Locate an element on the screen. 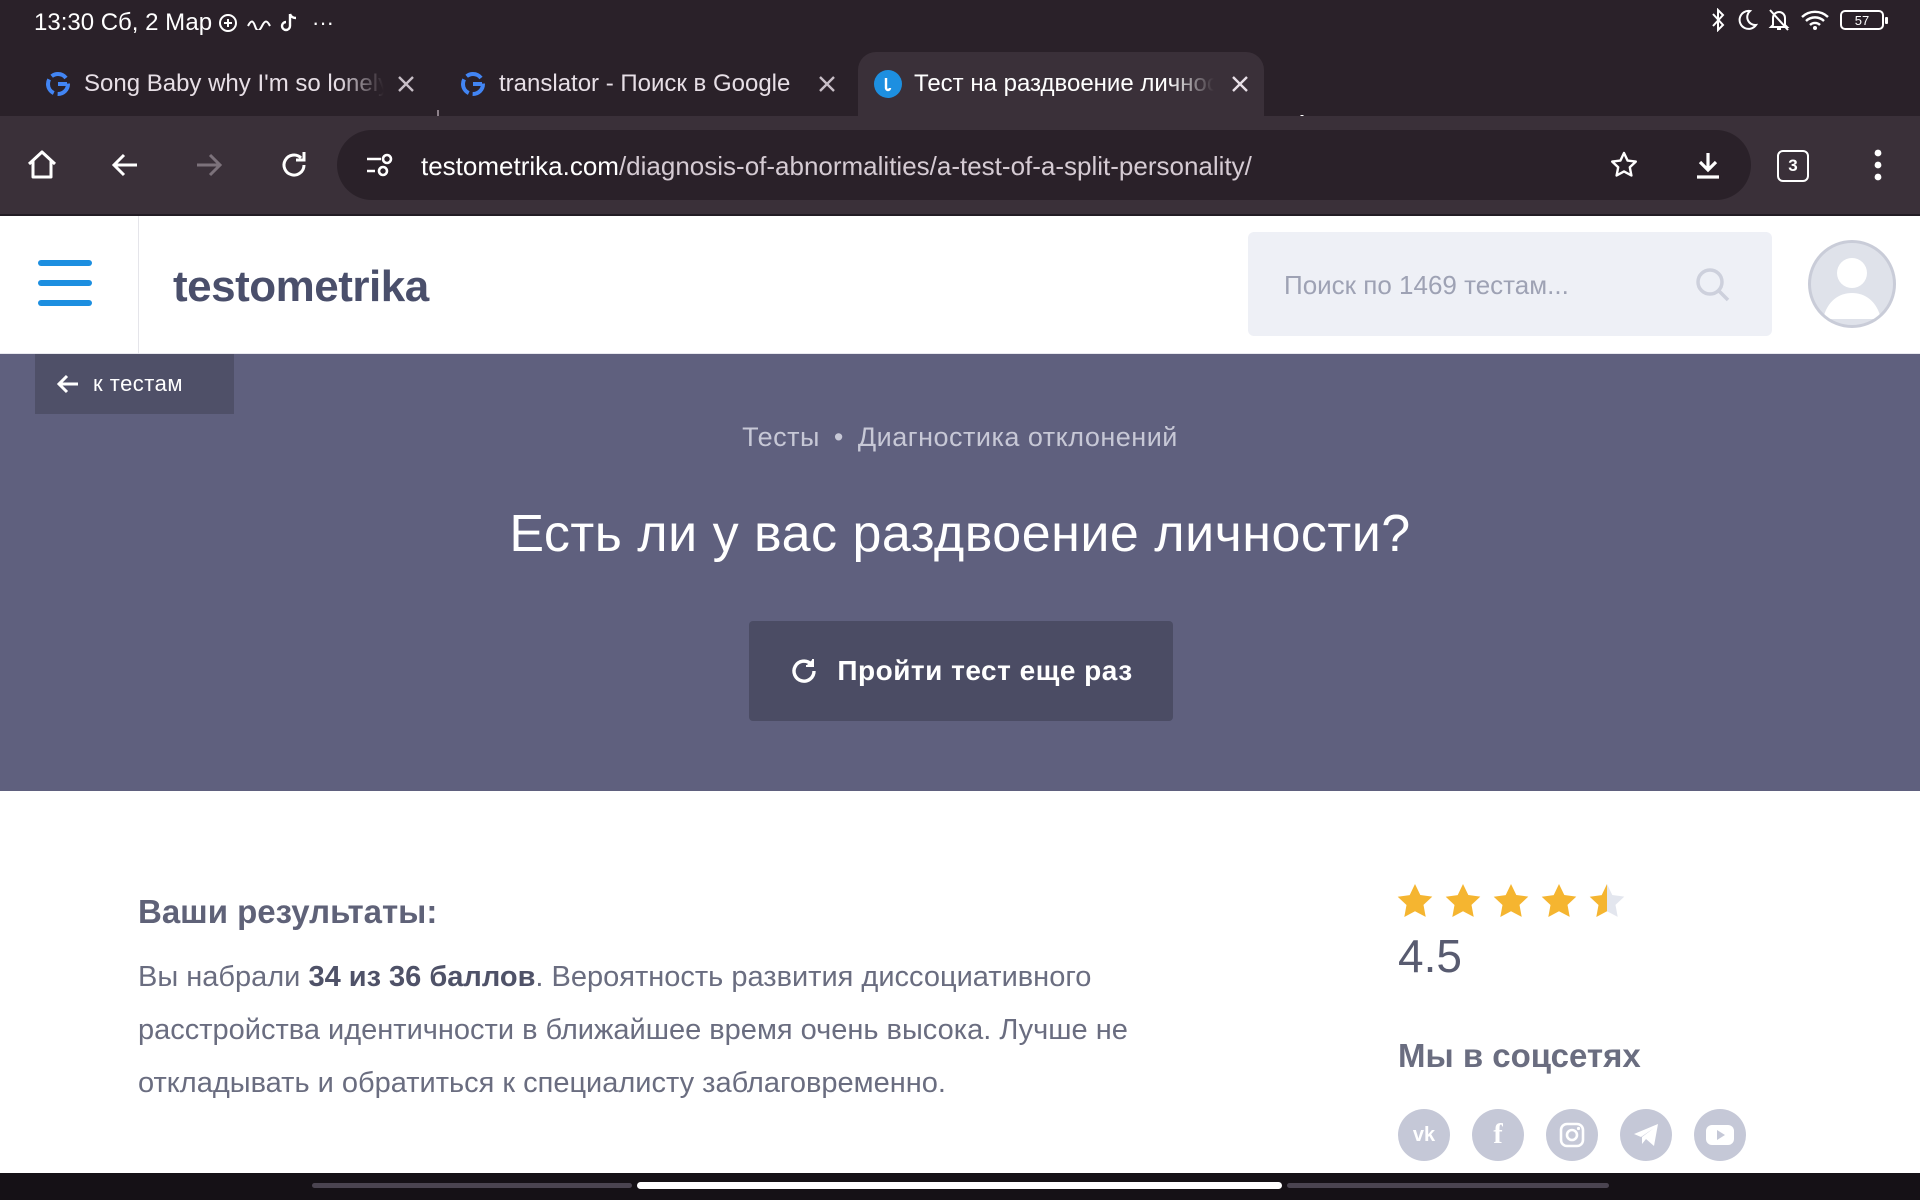 The image size is (1920, 1200). back-button is located at coordinates (125, 165).